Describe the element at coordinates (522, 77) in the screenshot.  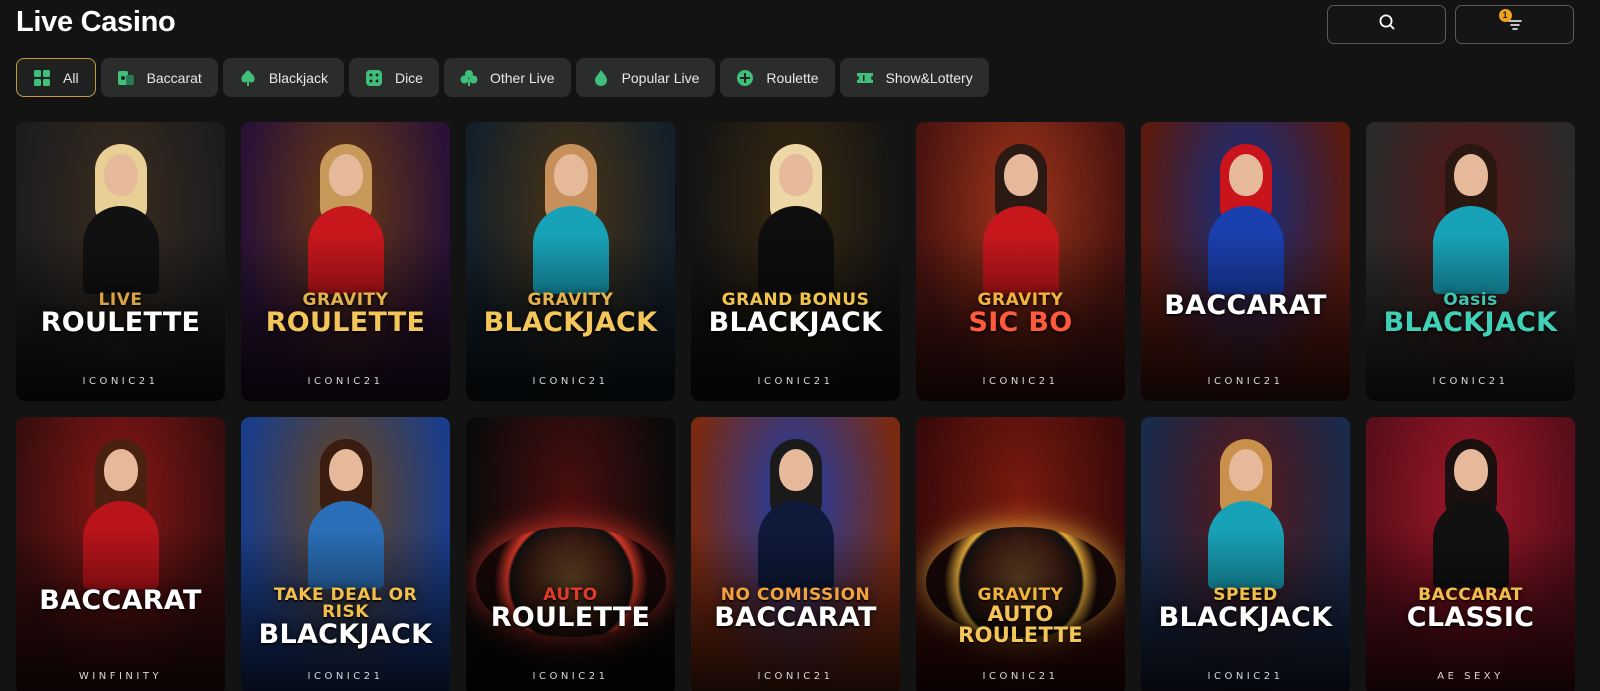
I see `tab-label: Other Live` at that location.